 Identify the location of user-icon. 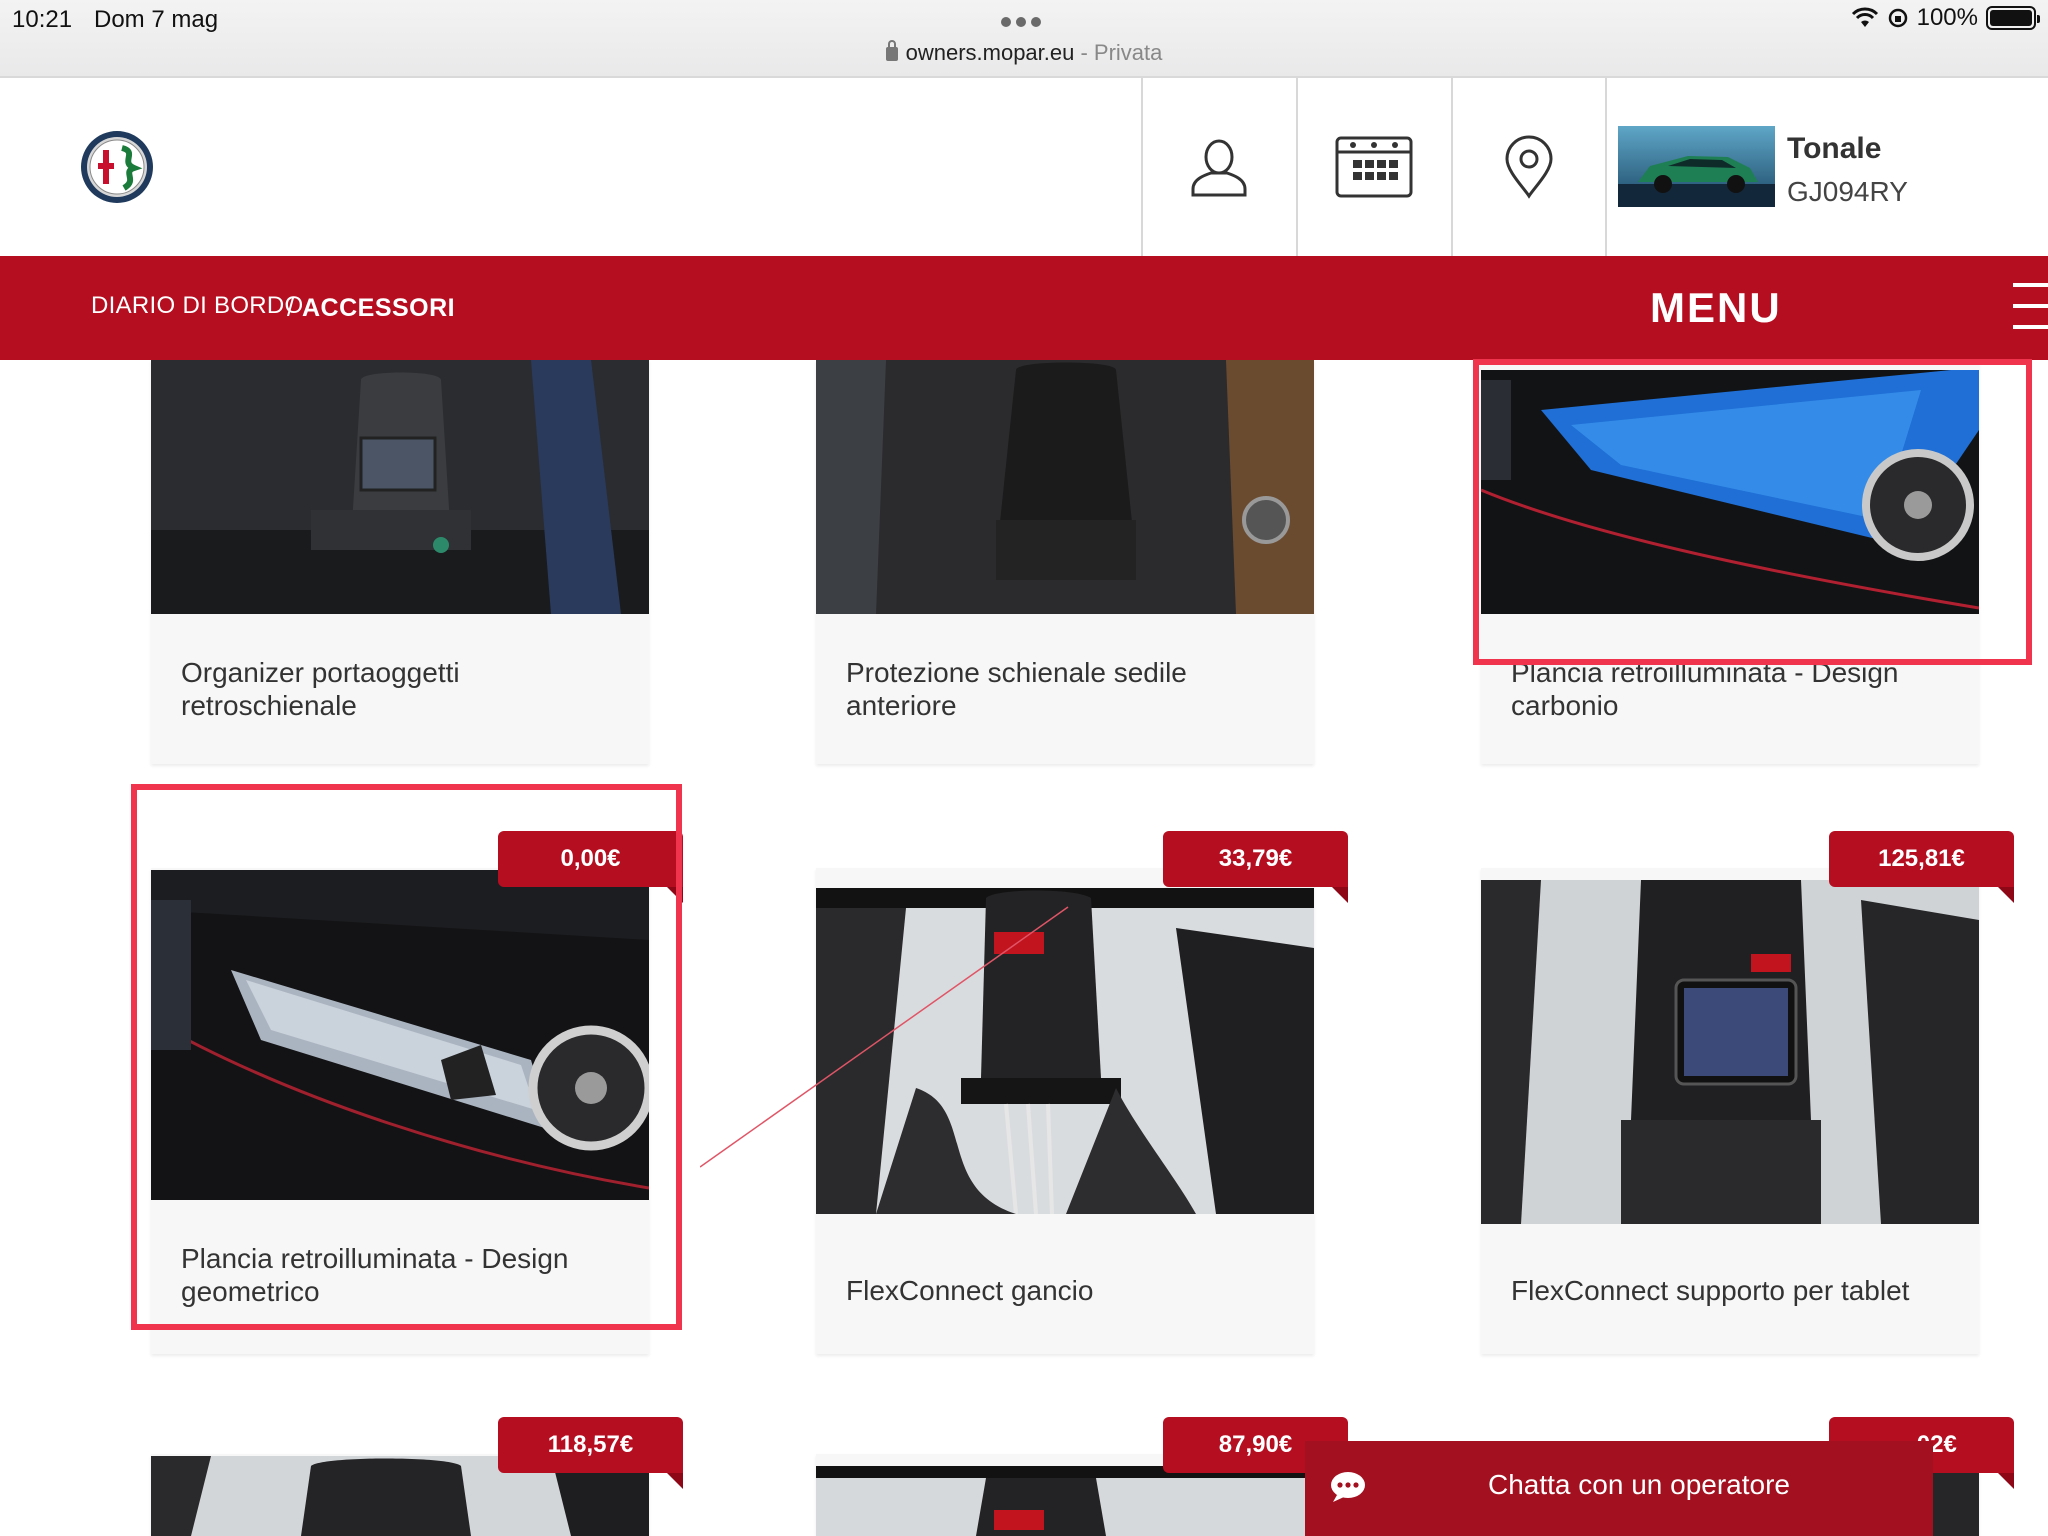
(1219, 168).